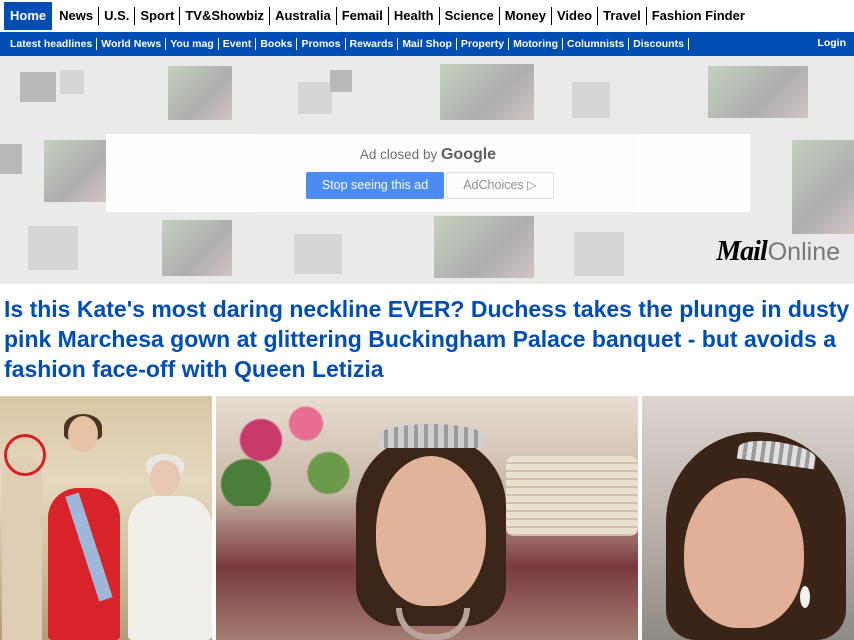 The width and height of the screenshot is (854, 640). Describe the element at coordinates (375, 185) in the screenshot. I see `stop-seeing-ad-button: Stop seeing this ad` at that location.